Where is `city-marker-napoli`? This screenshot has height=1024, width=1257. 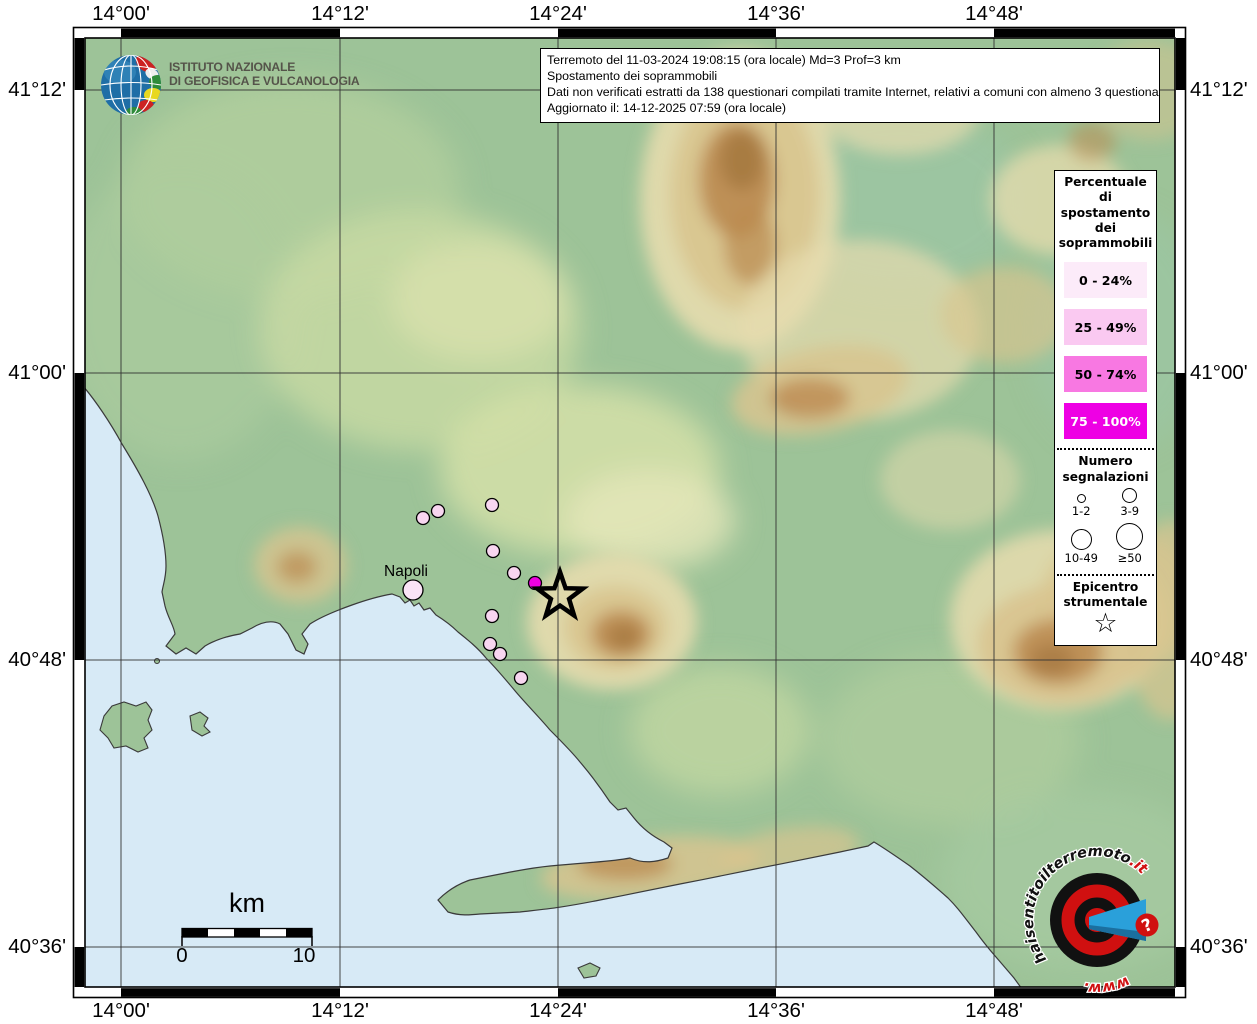
city-marker-napoli is located at coordinates (413, 590).